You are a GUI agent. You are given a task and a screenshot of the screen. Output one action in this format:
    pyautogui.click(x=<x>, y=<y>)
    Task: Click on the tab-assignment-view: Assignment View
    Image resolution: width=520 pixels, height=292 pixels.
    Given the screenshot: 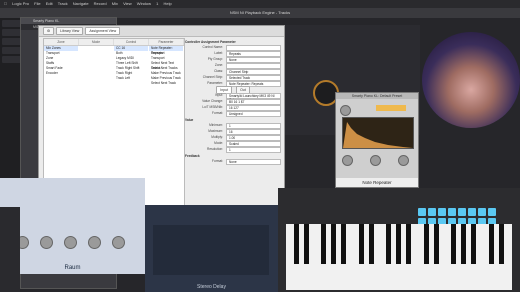 What is the action you would take?
    pyautogui.click(x=103, y=31)
    